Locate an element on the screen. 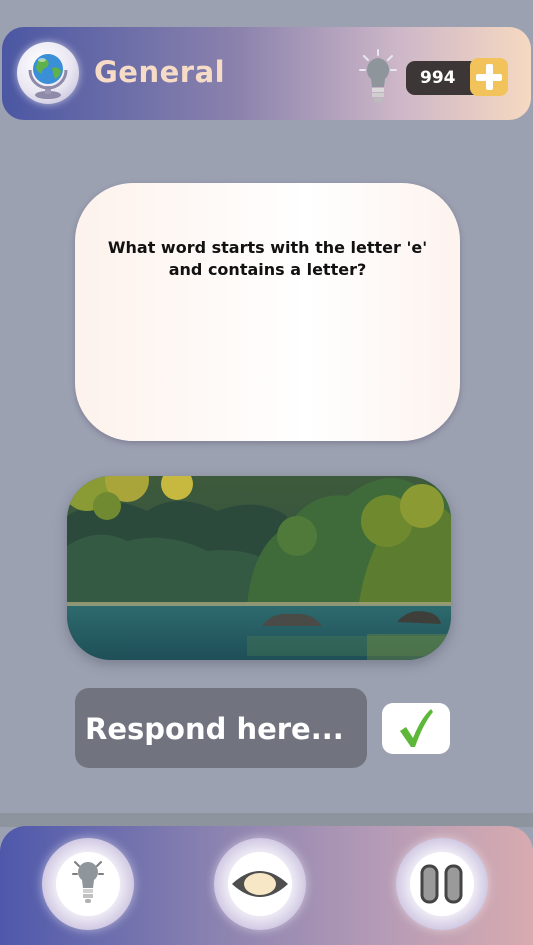 The width and height of the screenshot is (533, 945). globe-icon is located at coordinates (48, 76).